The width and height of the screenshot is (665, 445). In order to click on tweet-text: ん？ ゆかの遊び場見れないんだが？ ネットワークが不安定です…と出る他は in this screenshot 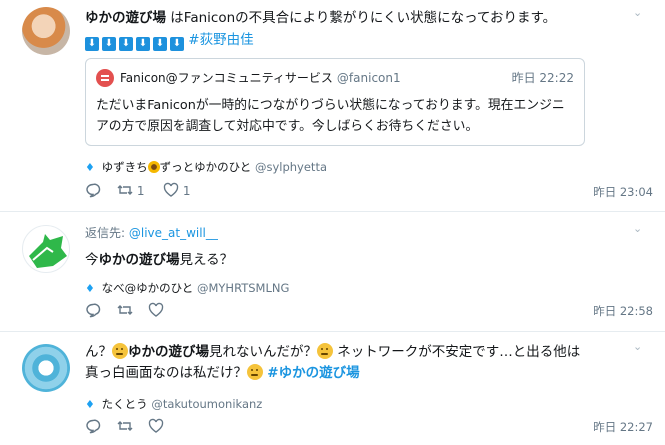, I will do `click(333, 351)`.